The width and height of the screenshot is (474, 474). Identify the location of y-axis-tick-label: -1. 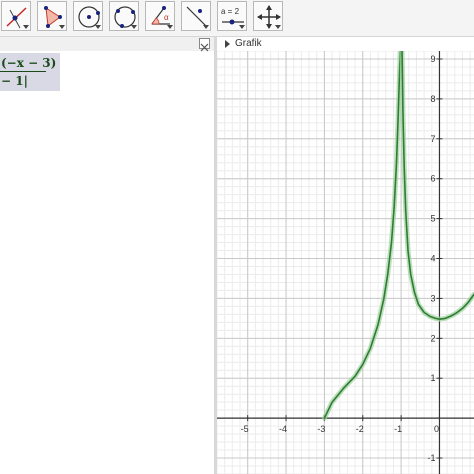
(431, 458).